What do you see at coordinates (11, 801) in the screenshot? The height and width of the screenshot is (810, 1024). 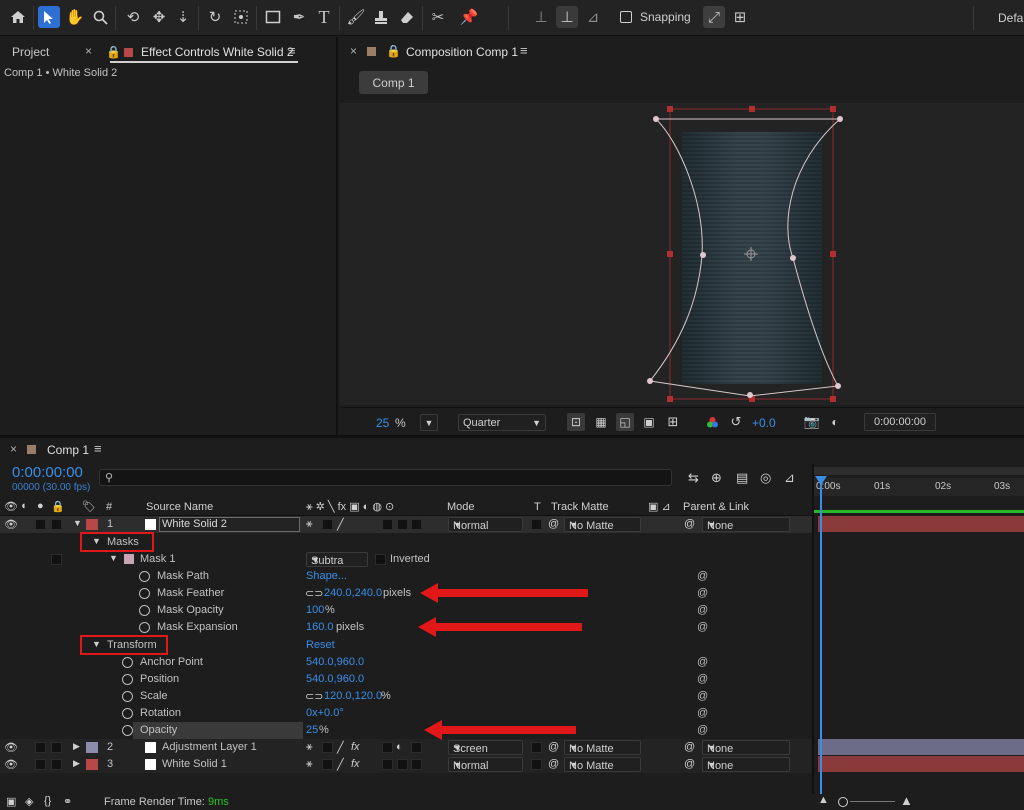 I see `toggle-switches-icon: ▣` at bounding box center [11, 801].